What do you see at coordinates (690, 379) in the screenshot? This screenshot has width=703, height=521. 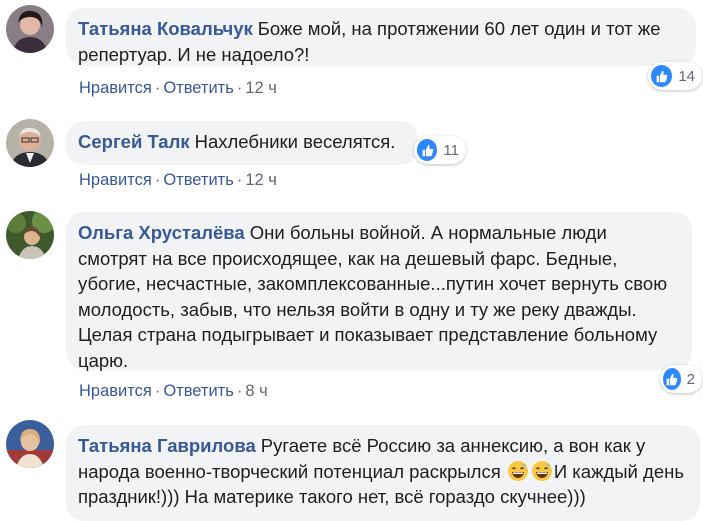 I see `reaction-count-value: 2` at bounding box center [690, 379].